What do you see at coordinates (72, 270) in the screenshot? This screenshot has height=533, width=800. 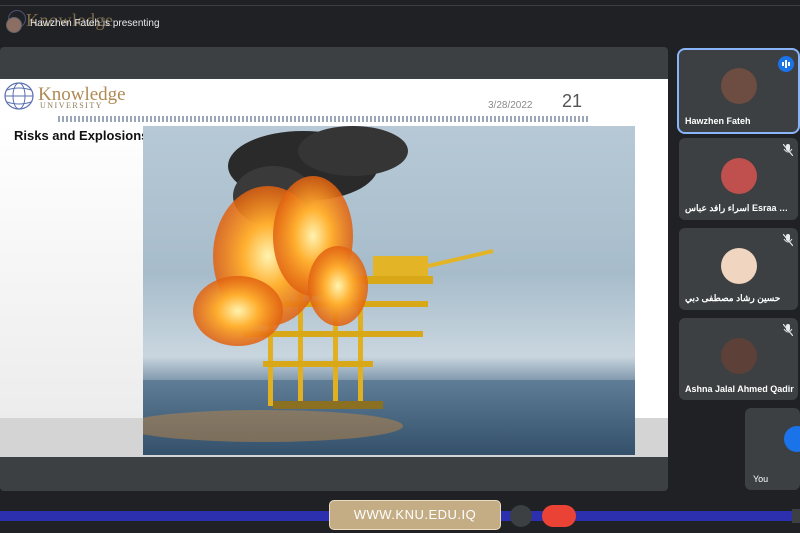 I see `slide-shade` at bounding box center [72, 270].